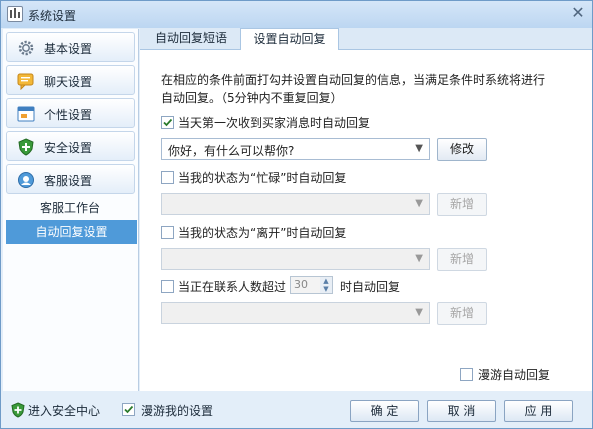 This screenshot has height=429, width=593. I want to click on window-icon, so click(26, 114).